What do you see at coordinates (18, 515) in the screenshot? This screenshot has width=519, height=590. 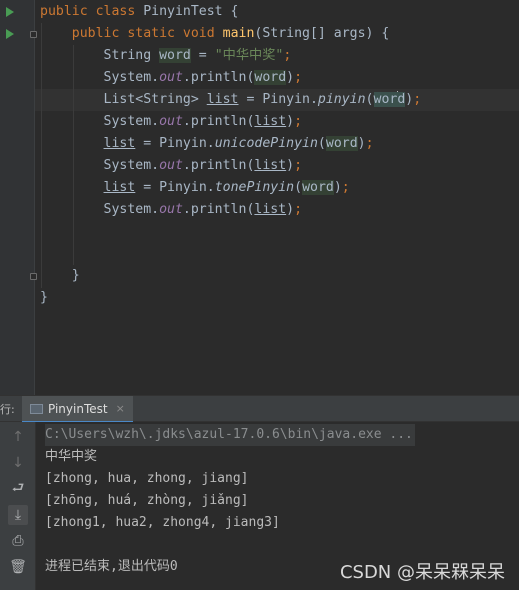 I see `scroll-to-end-icon: ⤓` at bounding box center [18, 515].